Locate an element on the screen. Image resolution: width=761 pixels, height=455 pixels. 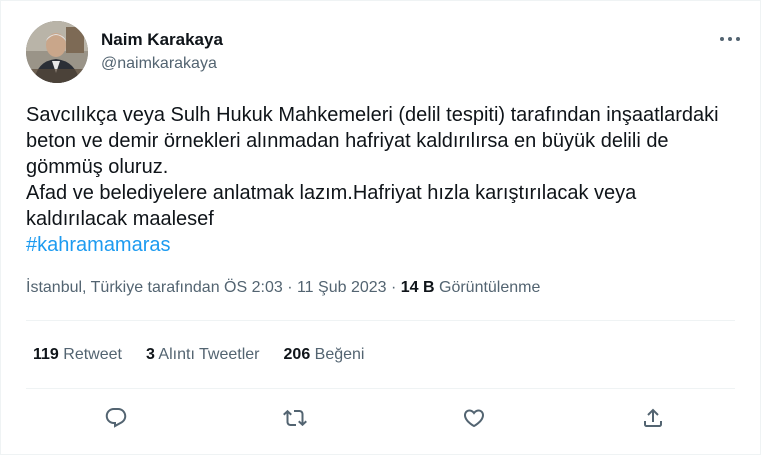
author-names: Naim Karakaya @naimkarakaya is located at coordinates (162, 52).